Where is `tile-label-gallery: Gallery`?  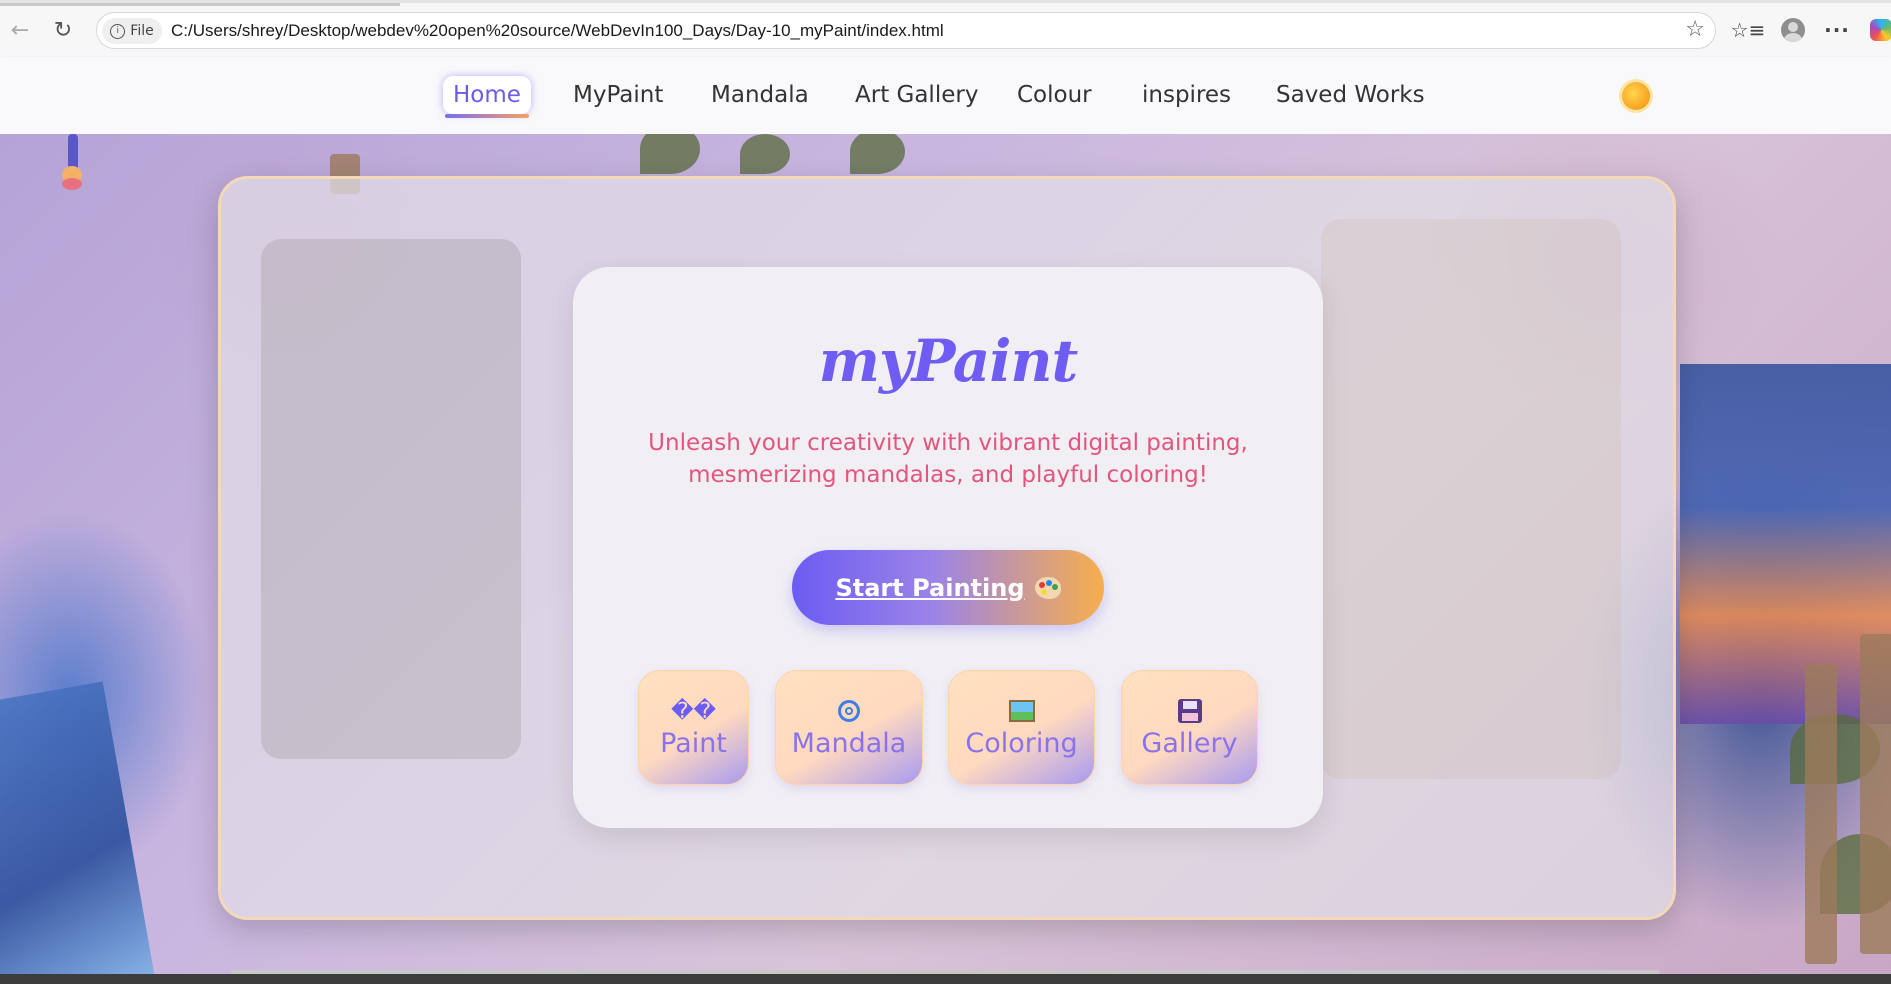 tile-label-gallery: Gallery is located at coordinates (1189, 743).